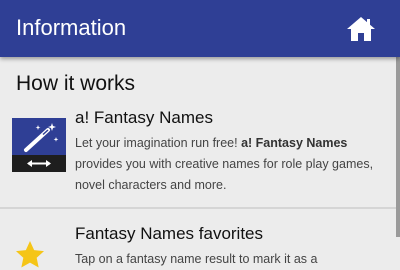 The width and height of the screenshot is (400, 270). Describe the element at coordinates (71, 27) in the screenshot. I see `page-title: Information` at that location.